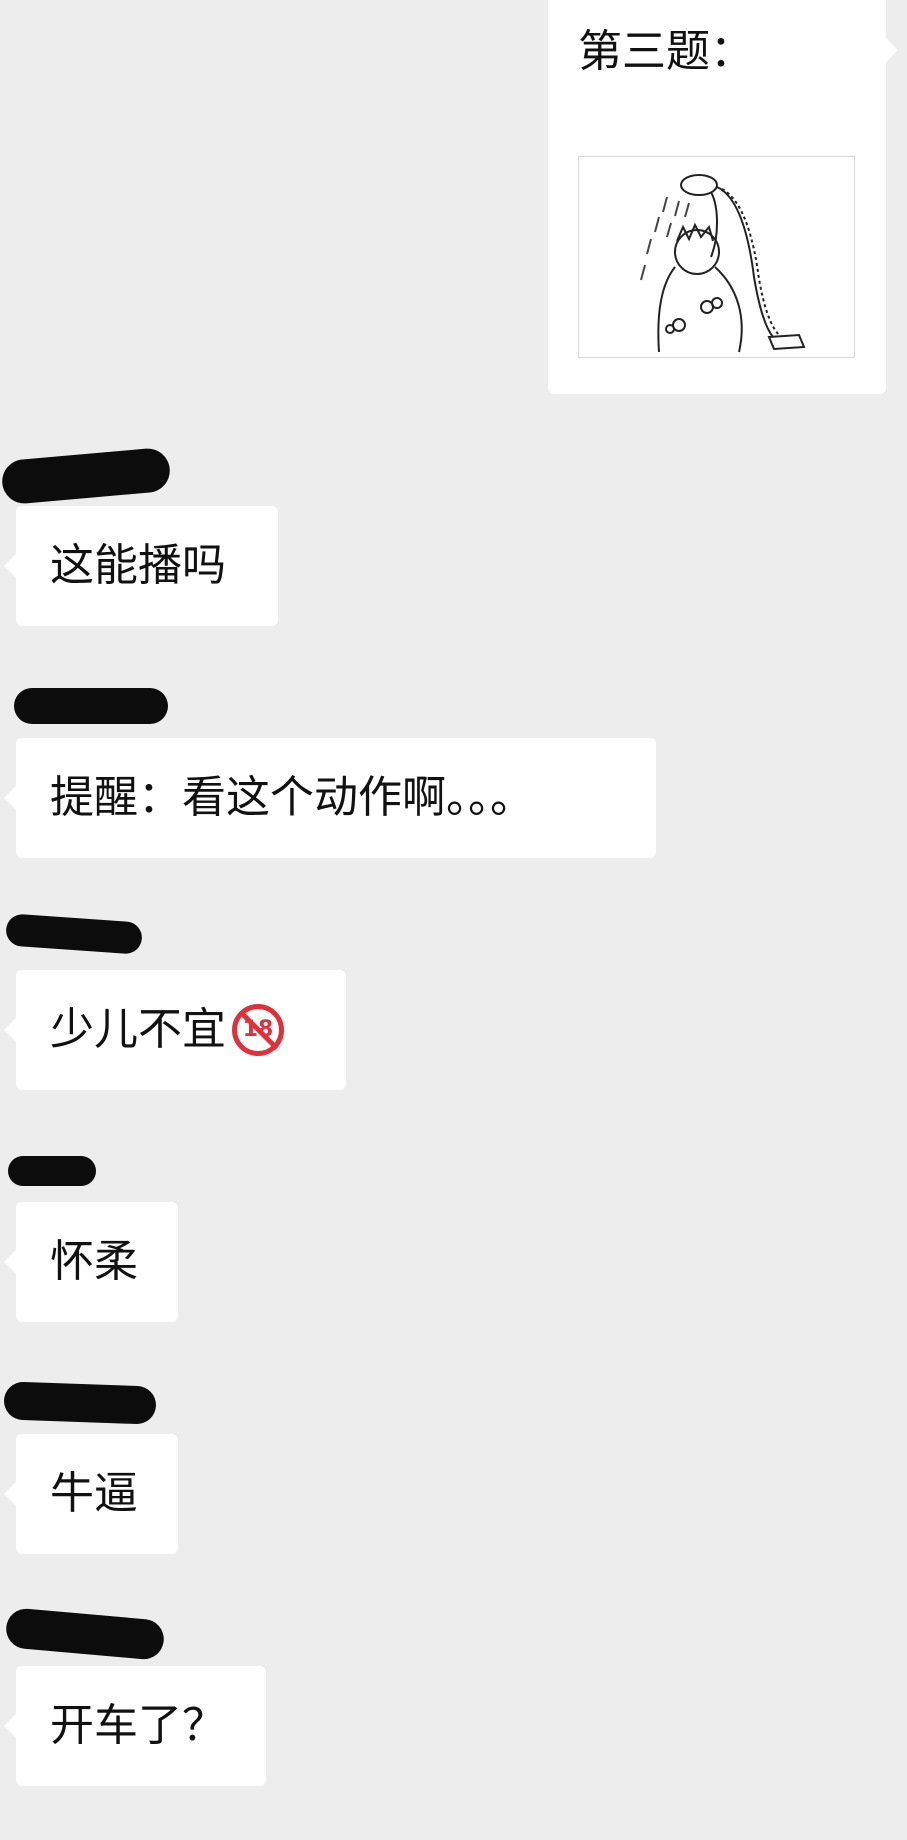  I want to click on message-text: 第三题：, so click(666, 51).